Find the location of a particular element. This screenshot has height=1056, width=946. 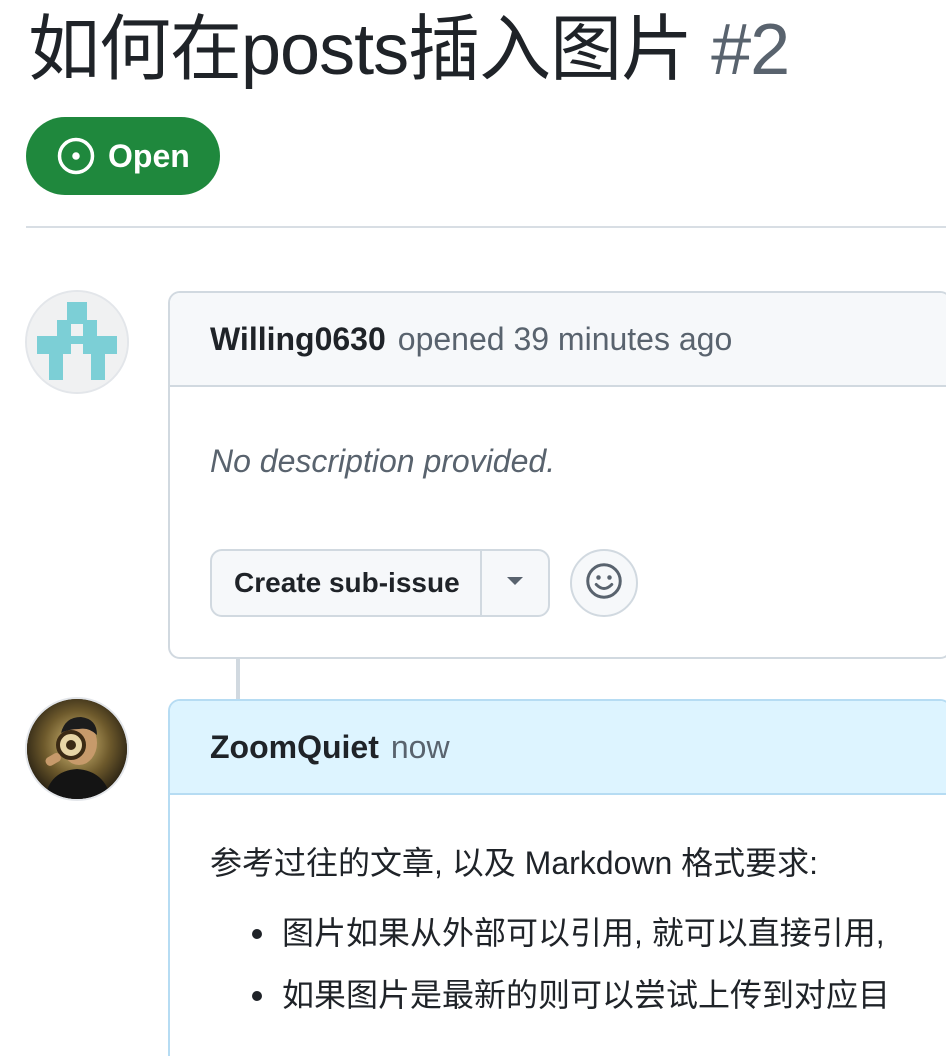

list-item: 图片如果从外部可以引用, 就可以直接引用, is located at coordinates (597, 933).